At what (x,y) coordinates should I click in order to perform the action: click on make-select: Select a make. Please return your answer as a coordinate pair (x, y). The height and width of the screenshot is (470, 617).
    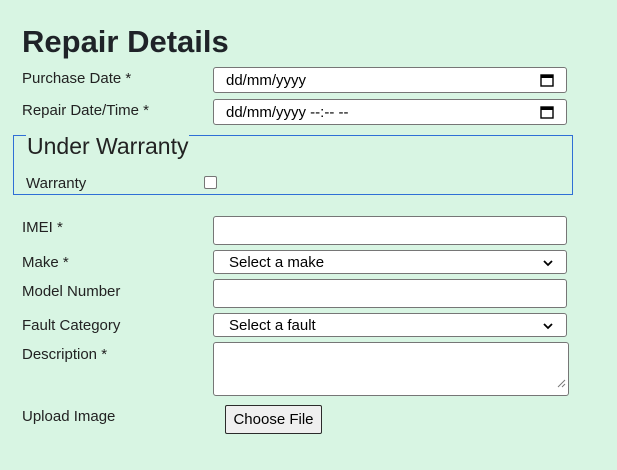
    Looking at the image, I should click on (390, 262).